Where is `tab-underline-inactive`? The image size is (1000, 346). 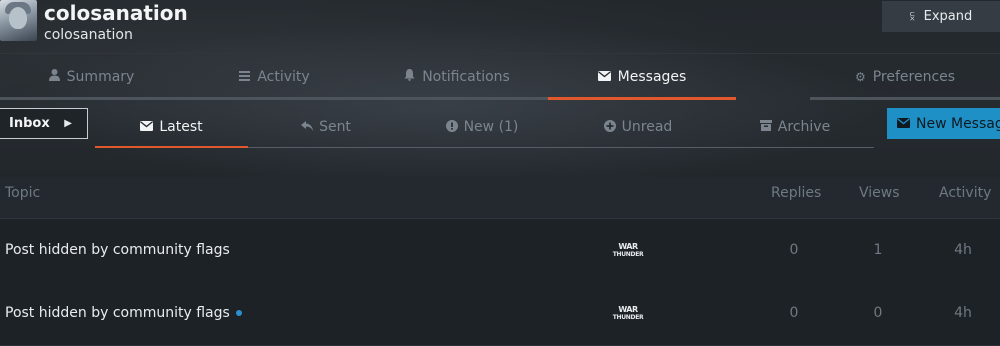 tab-underline-inactive is located at coordinates (274, 98).